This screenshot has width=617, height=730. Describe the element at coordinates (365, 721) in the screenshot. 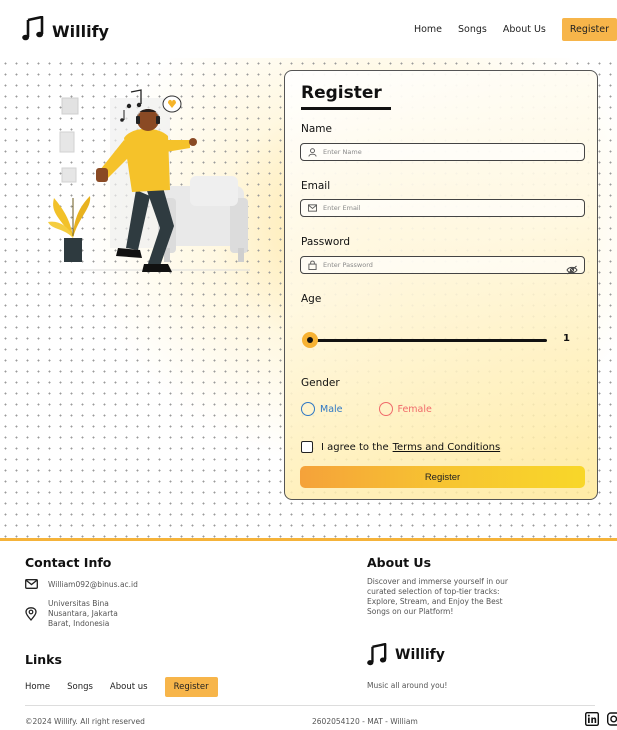

I see `student-id: 2602054120 - MAT - William` at that location.